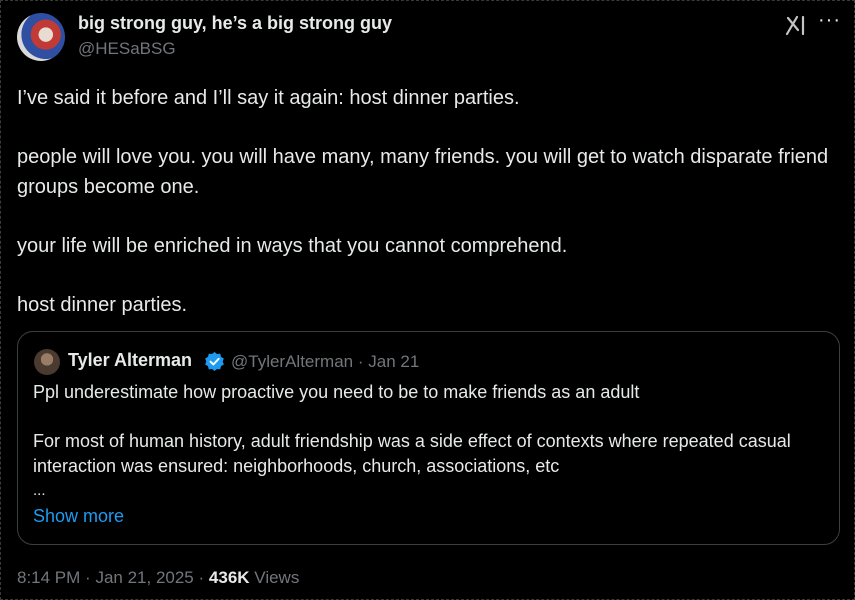 This screenshot has height=600, width=855. Describe the element at coordinates (78, 516) in the screenshot. I see `show-more-link: Show more` at that location.